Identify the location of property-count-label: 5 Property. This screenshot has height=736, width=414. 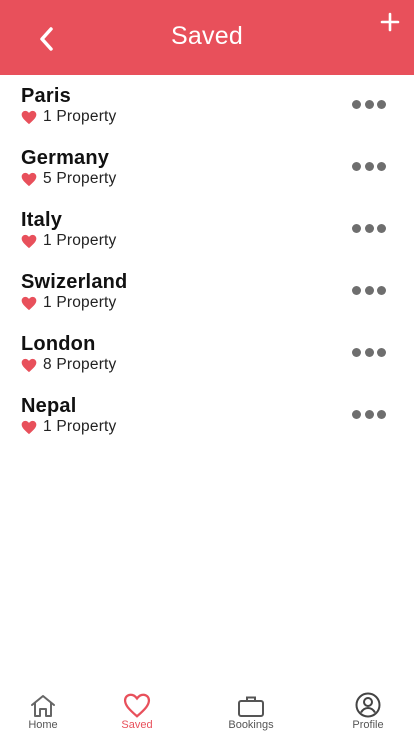
(80, 178).